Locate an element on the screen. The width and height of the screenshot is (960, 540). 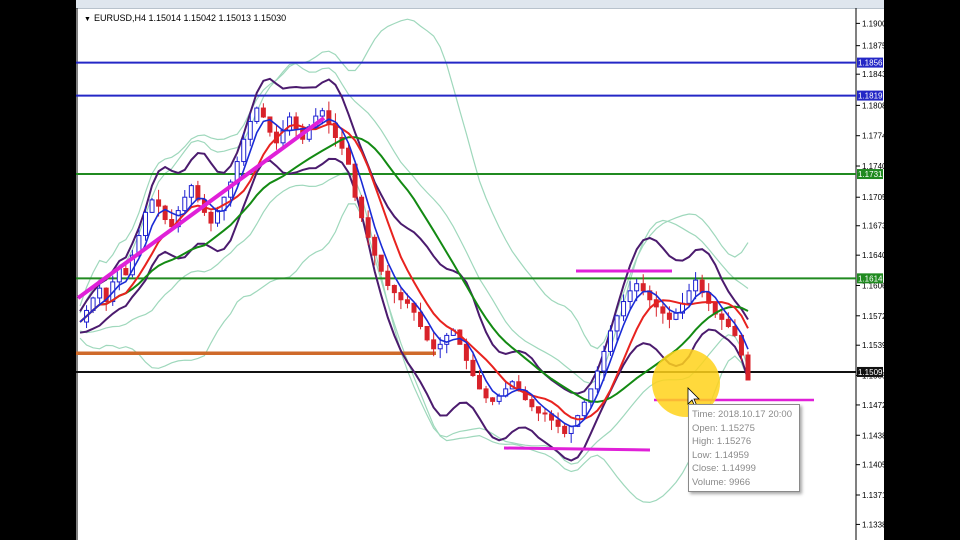
level-price-label: 1.1731 is located at coordinates (870, 174).